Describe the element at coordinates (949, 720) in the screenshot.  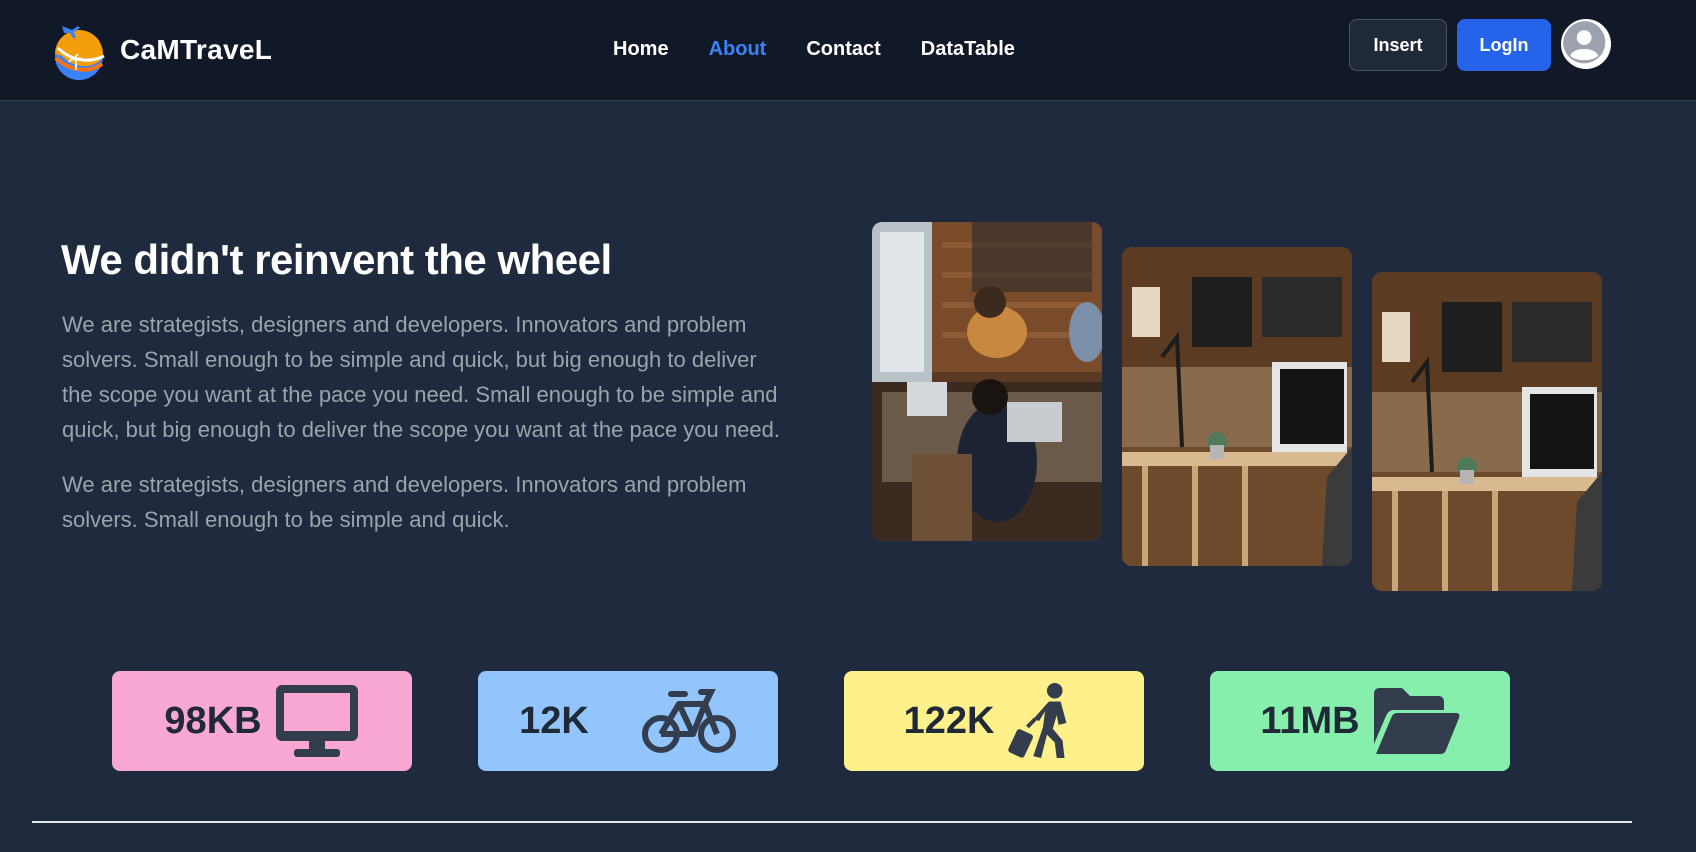
I see `stat-value: 122K` at that location.